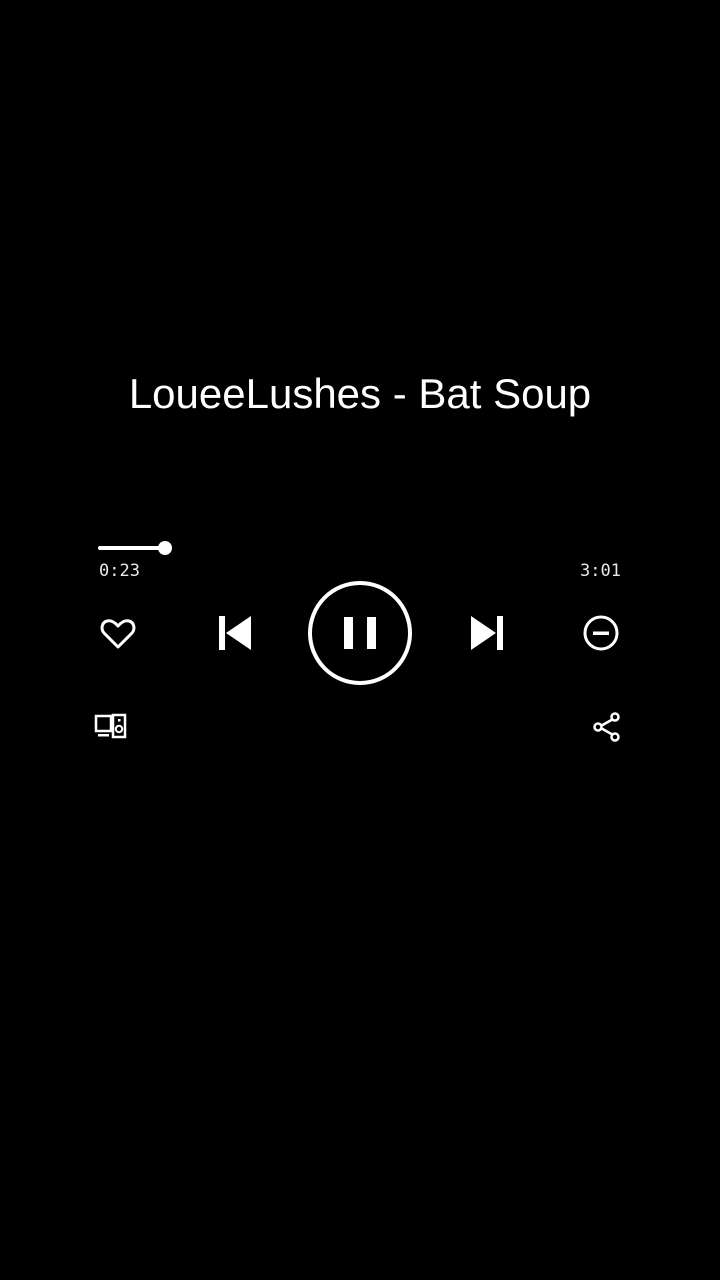 The image size is (720, 1280). Describe the element at coordinates (119, 571) in the screenshot. I see `elapsed-time: 0:23` at that location.